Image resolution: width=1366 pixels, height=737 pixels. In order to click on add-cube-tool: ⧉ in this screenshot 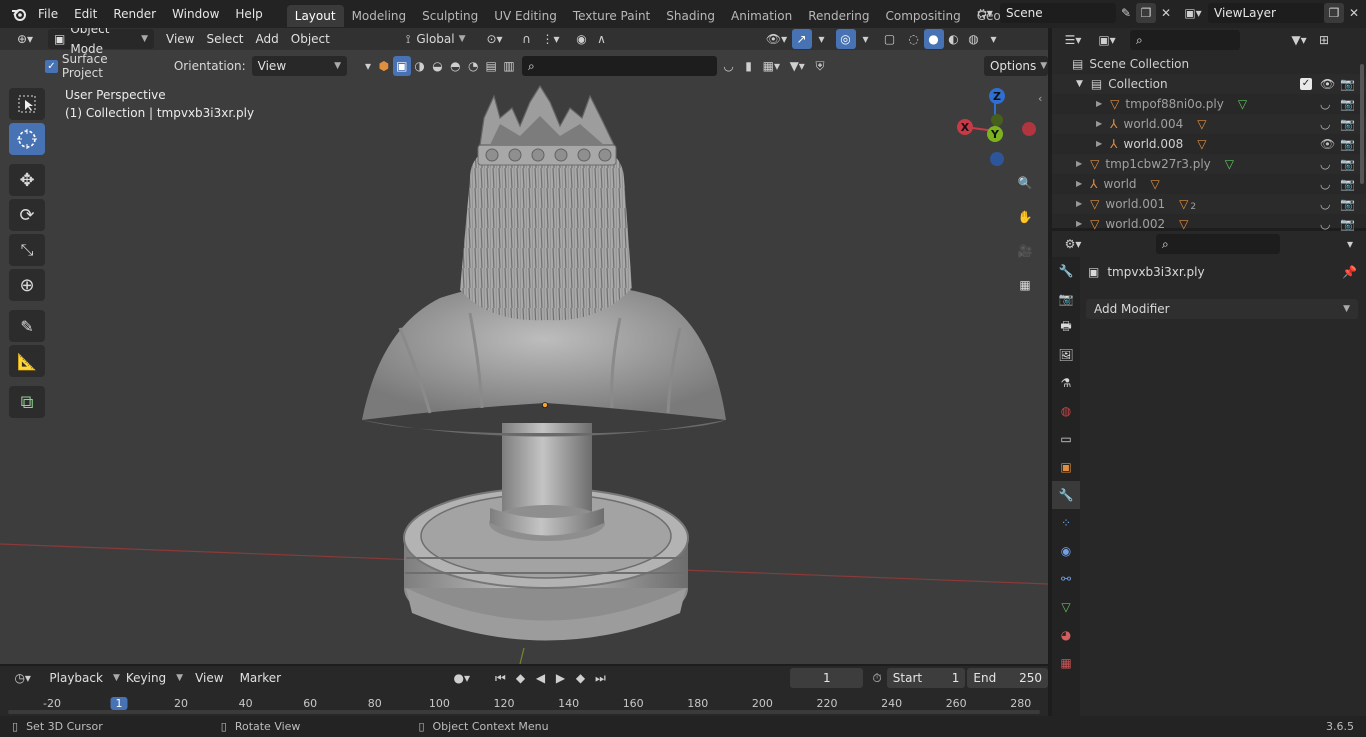, I will do `click(27, 402)`.